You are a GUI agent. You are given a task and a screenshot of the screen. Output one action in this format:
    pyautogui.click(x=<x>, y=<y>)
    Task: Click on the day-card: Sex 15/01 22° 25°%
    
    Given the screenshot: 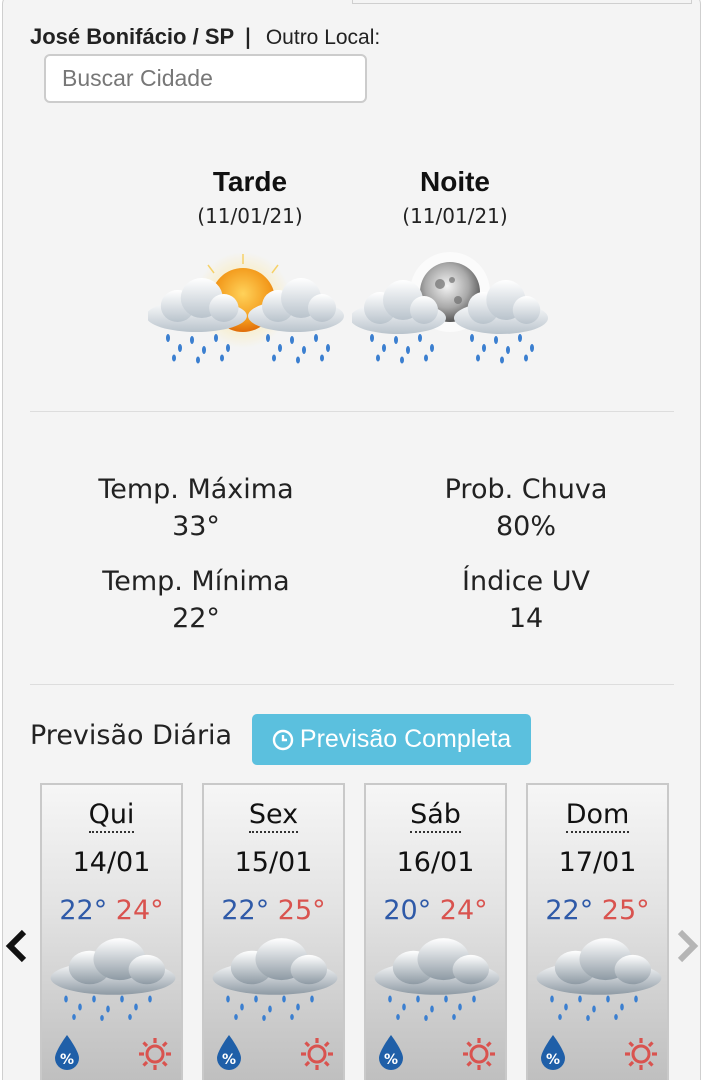 What is the action you would take?
    pyautogui.click(x=273, y=931)
    